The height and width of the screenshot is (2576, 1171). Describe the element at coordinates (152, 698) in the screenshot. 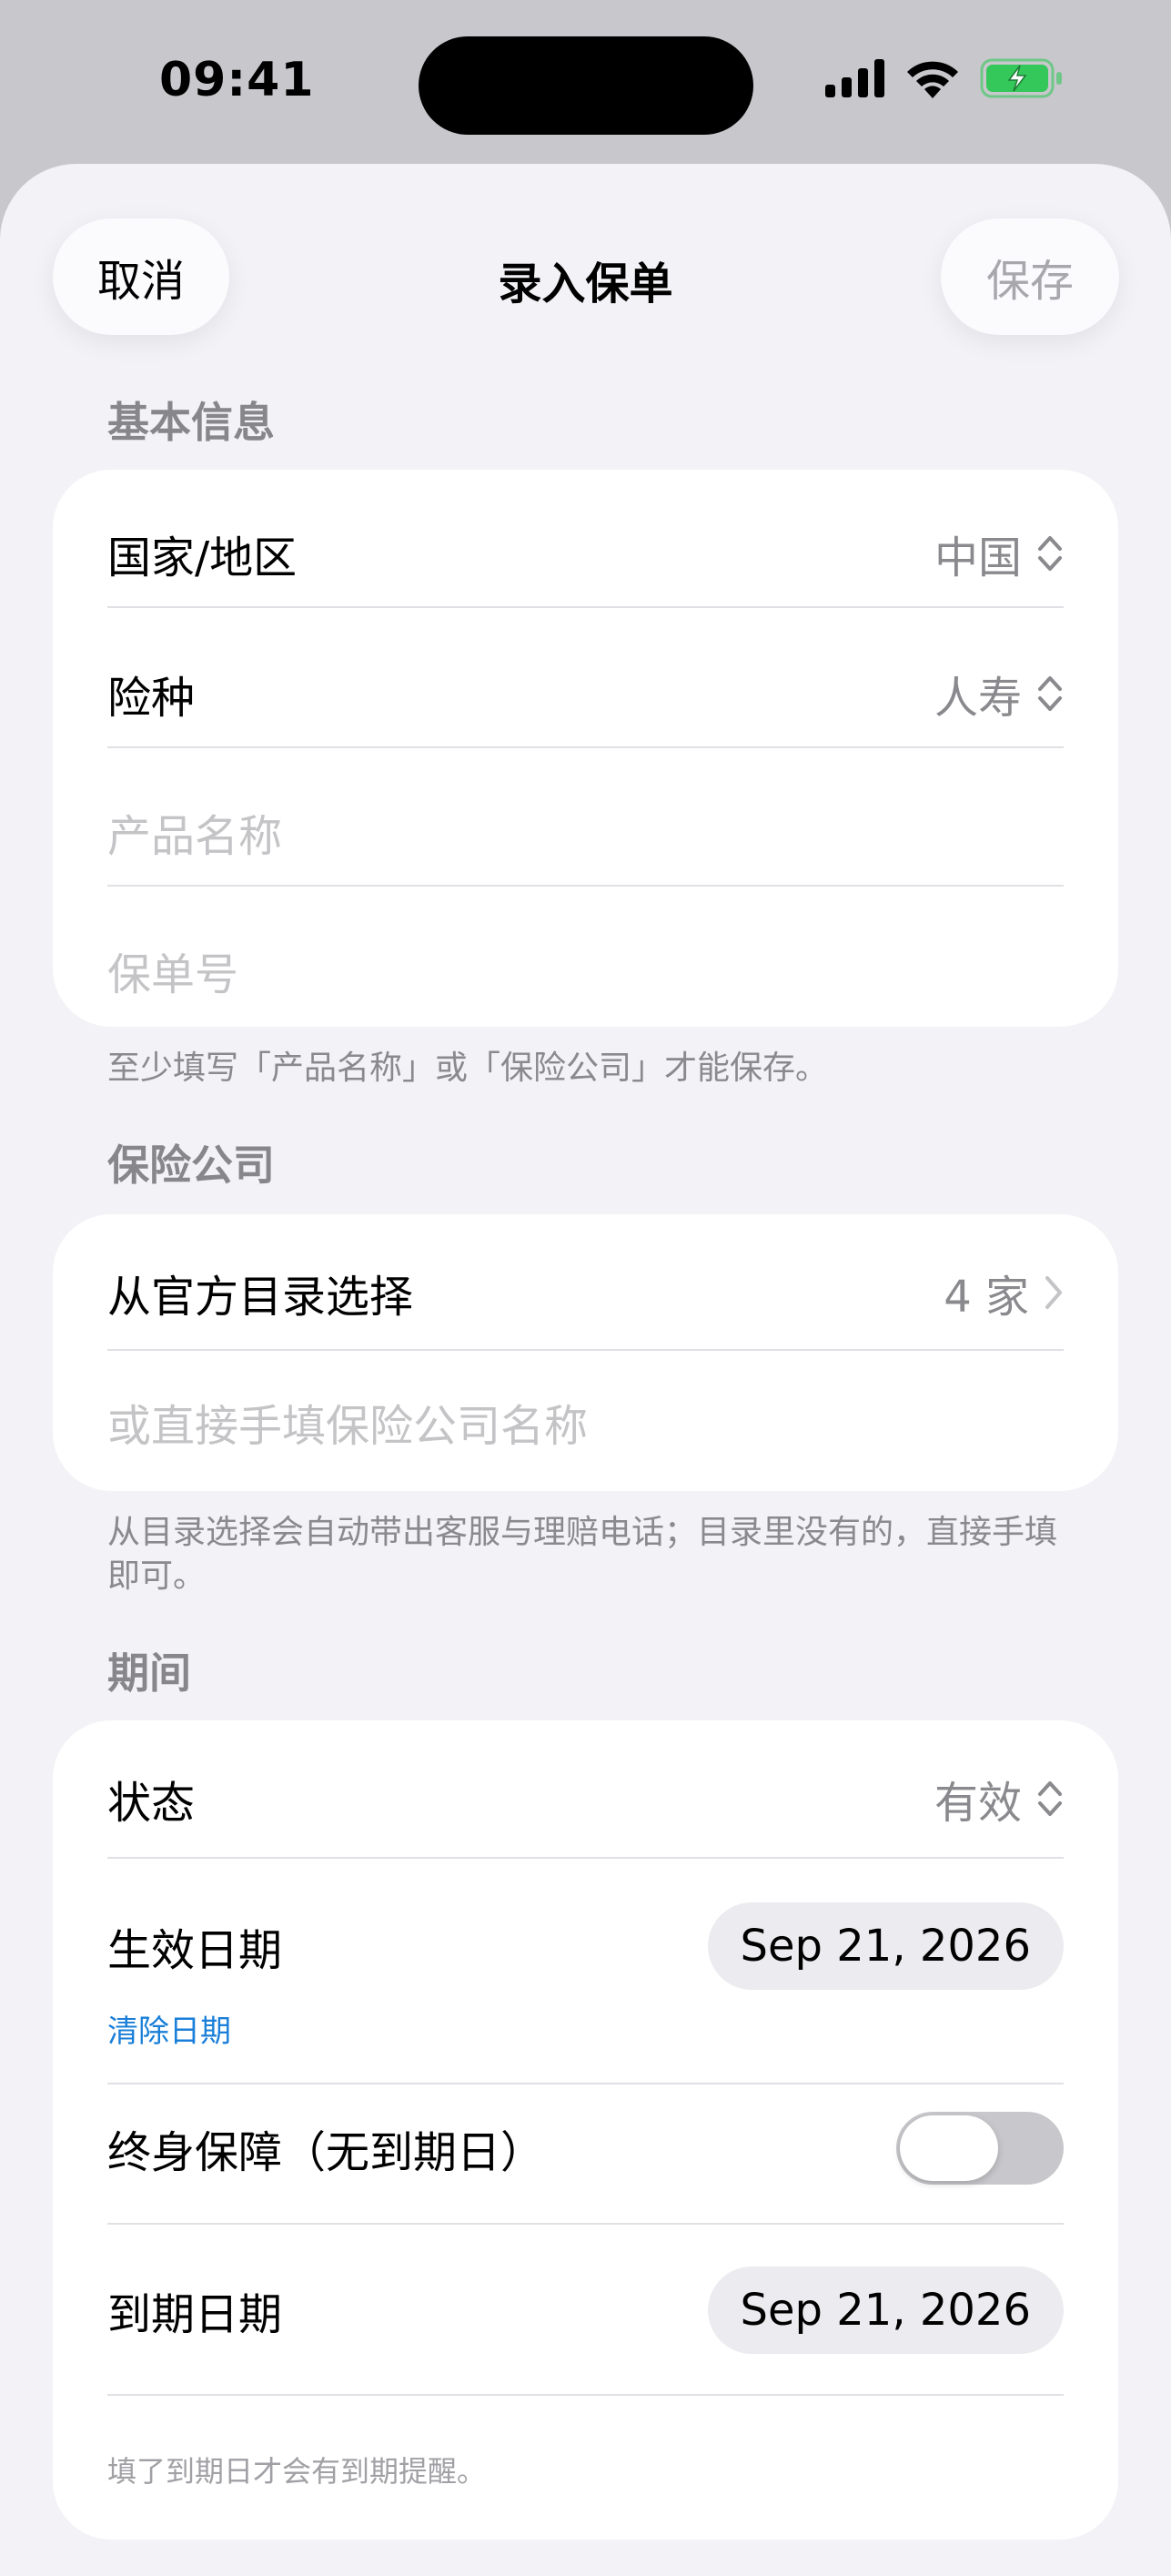

I see `insurance-type-label: 险种` at that location.